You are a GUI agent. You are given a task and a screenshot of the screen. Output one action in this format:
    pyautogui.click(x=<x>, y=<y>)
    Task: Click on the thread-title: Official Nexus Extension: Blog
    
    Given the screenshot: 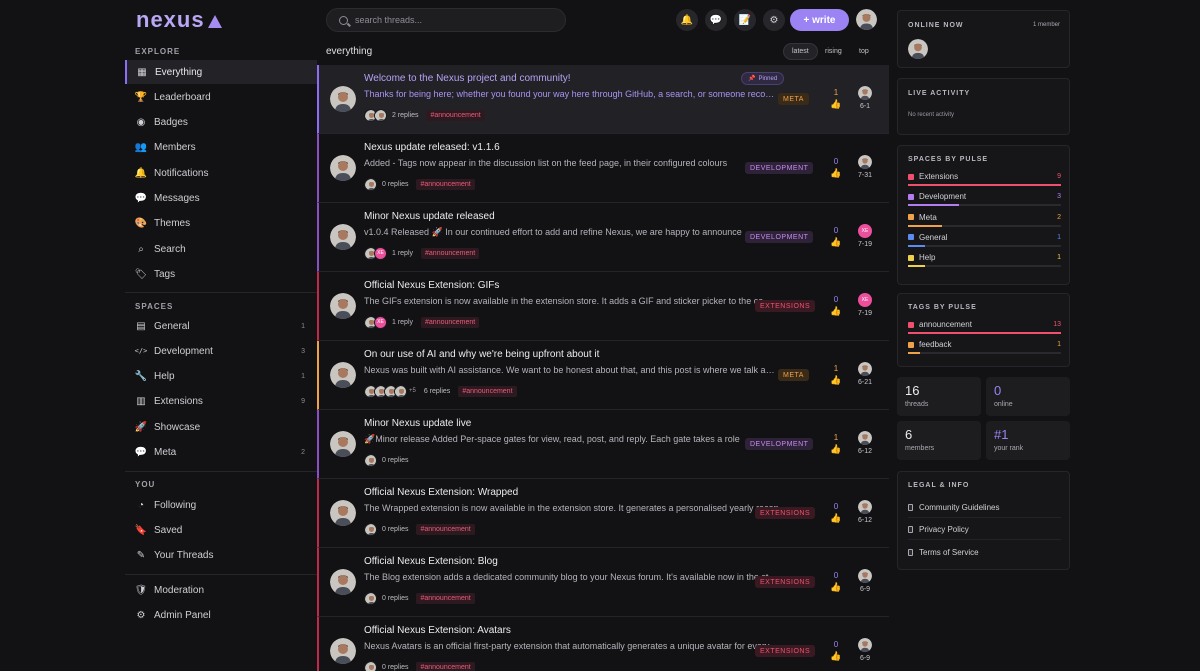 What is the action you would take?
    pyautogui.click(x=431, y=561)
    